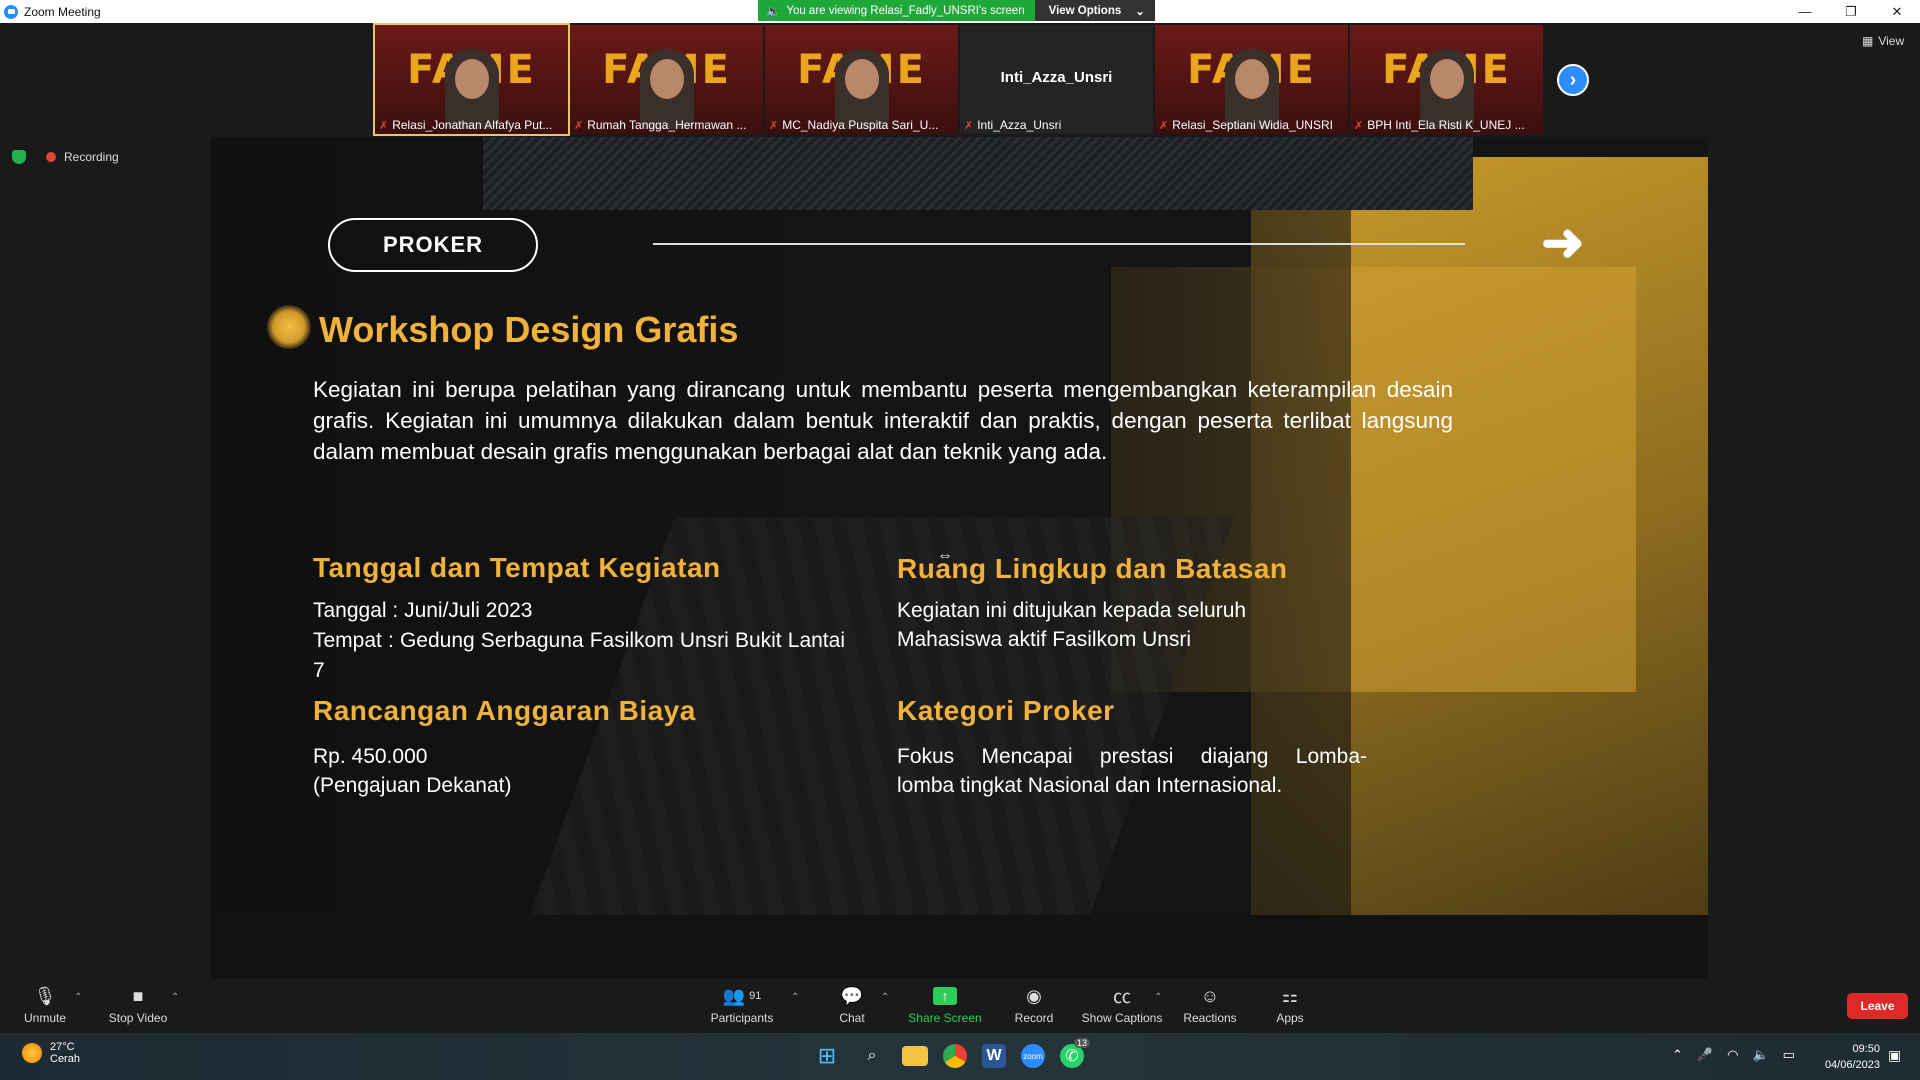  What do you see at coordinates (978, 173) in the screenshot?
I see `slide-hatch-band` at bounding box center [978, 173].